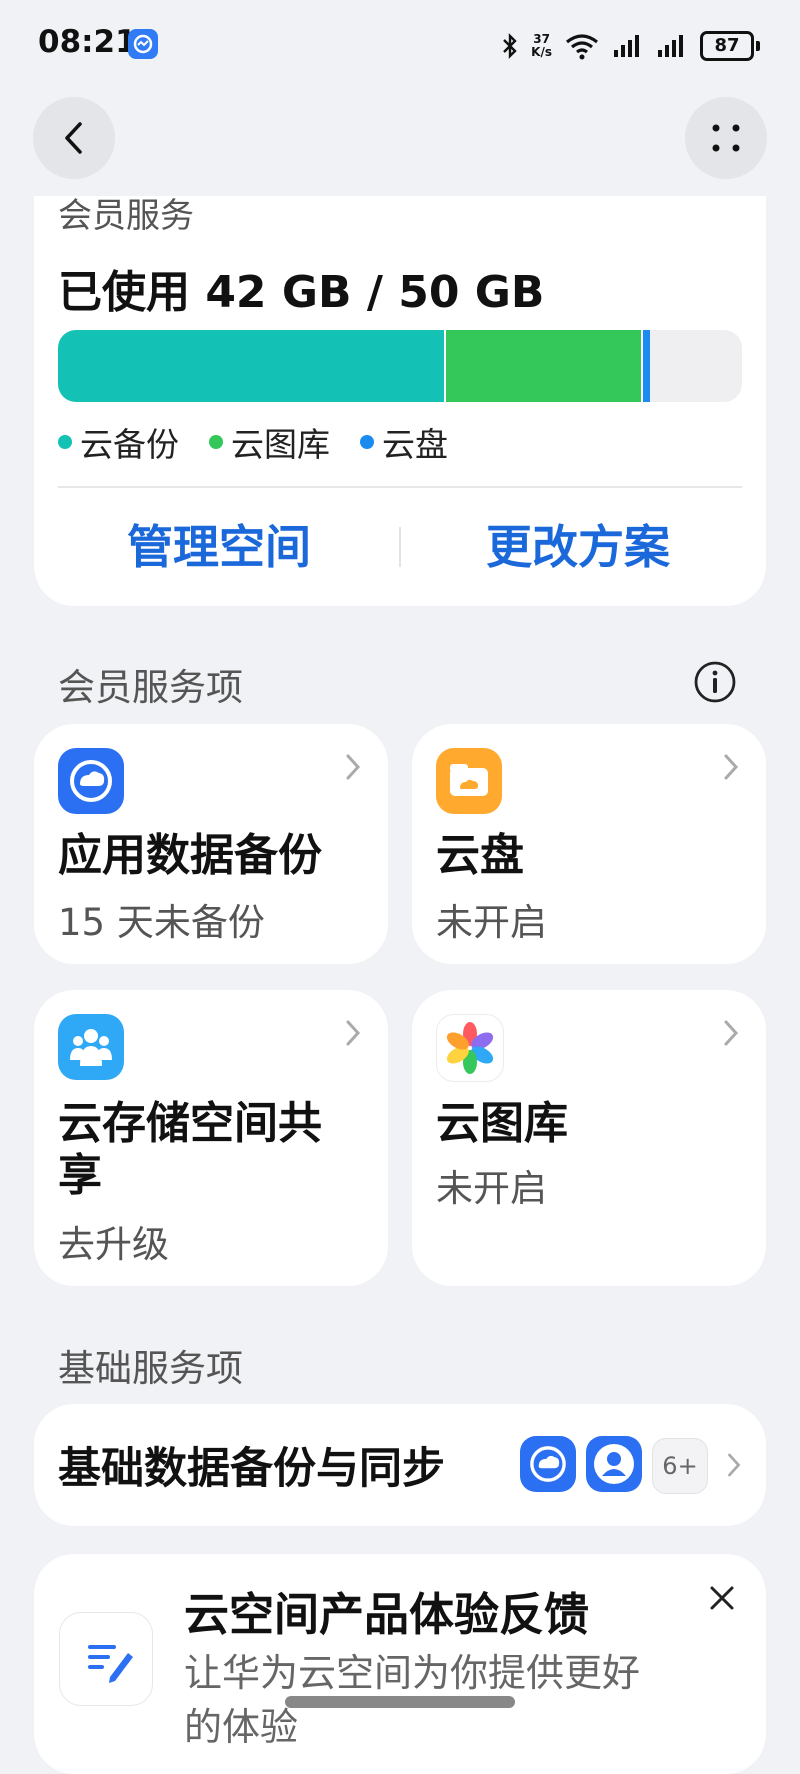 The image size is (800, 1774). Describe the element at coordinates (510, 46) in the screenshot. I see `bluetooth-icon` at that location.